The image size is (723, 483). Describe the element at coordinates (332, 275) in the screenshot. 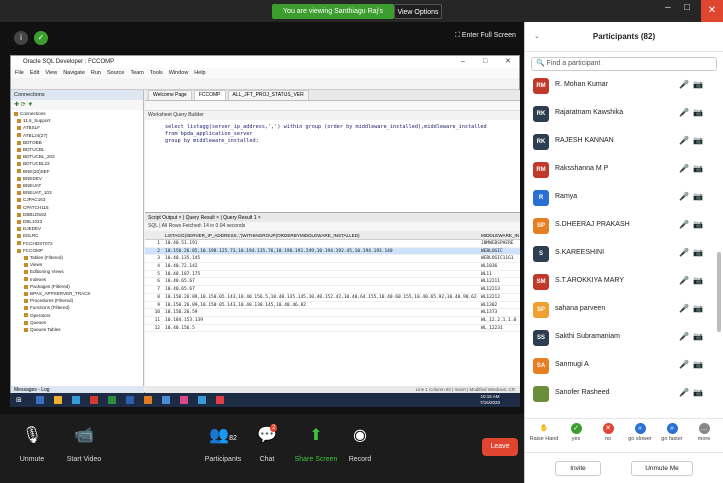

I see `table-row: 5 10.40.187.175 WL11` at that location.